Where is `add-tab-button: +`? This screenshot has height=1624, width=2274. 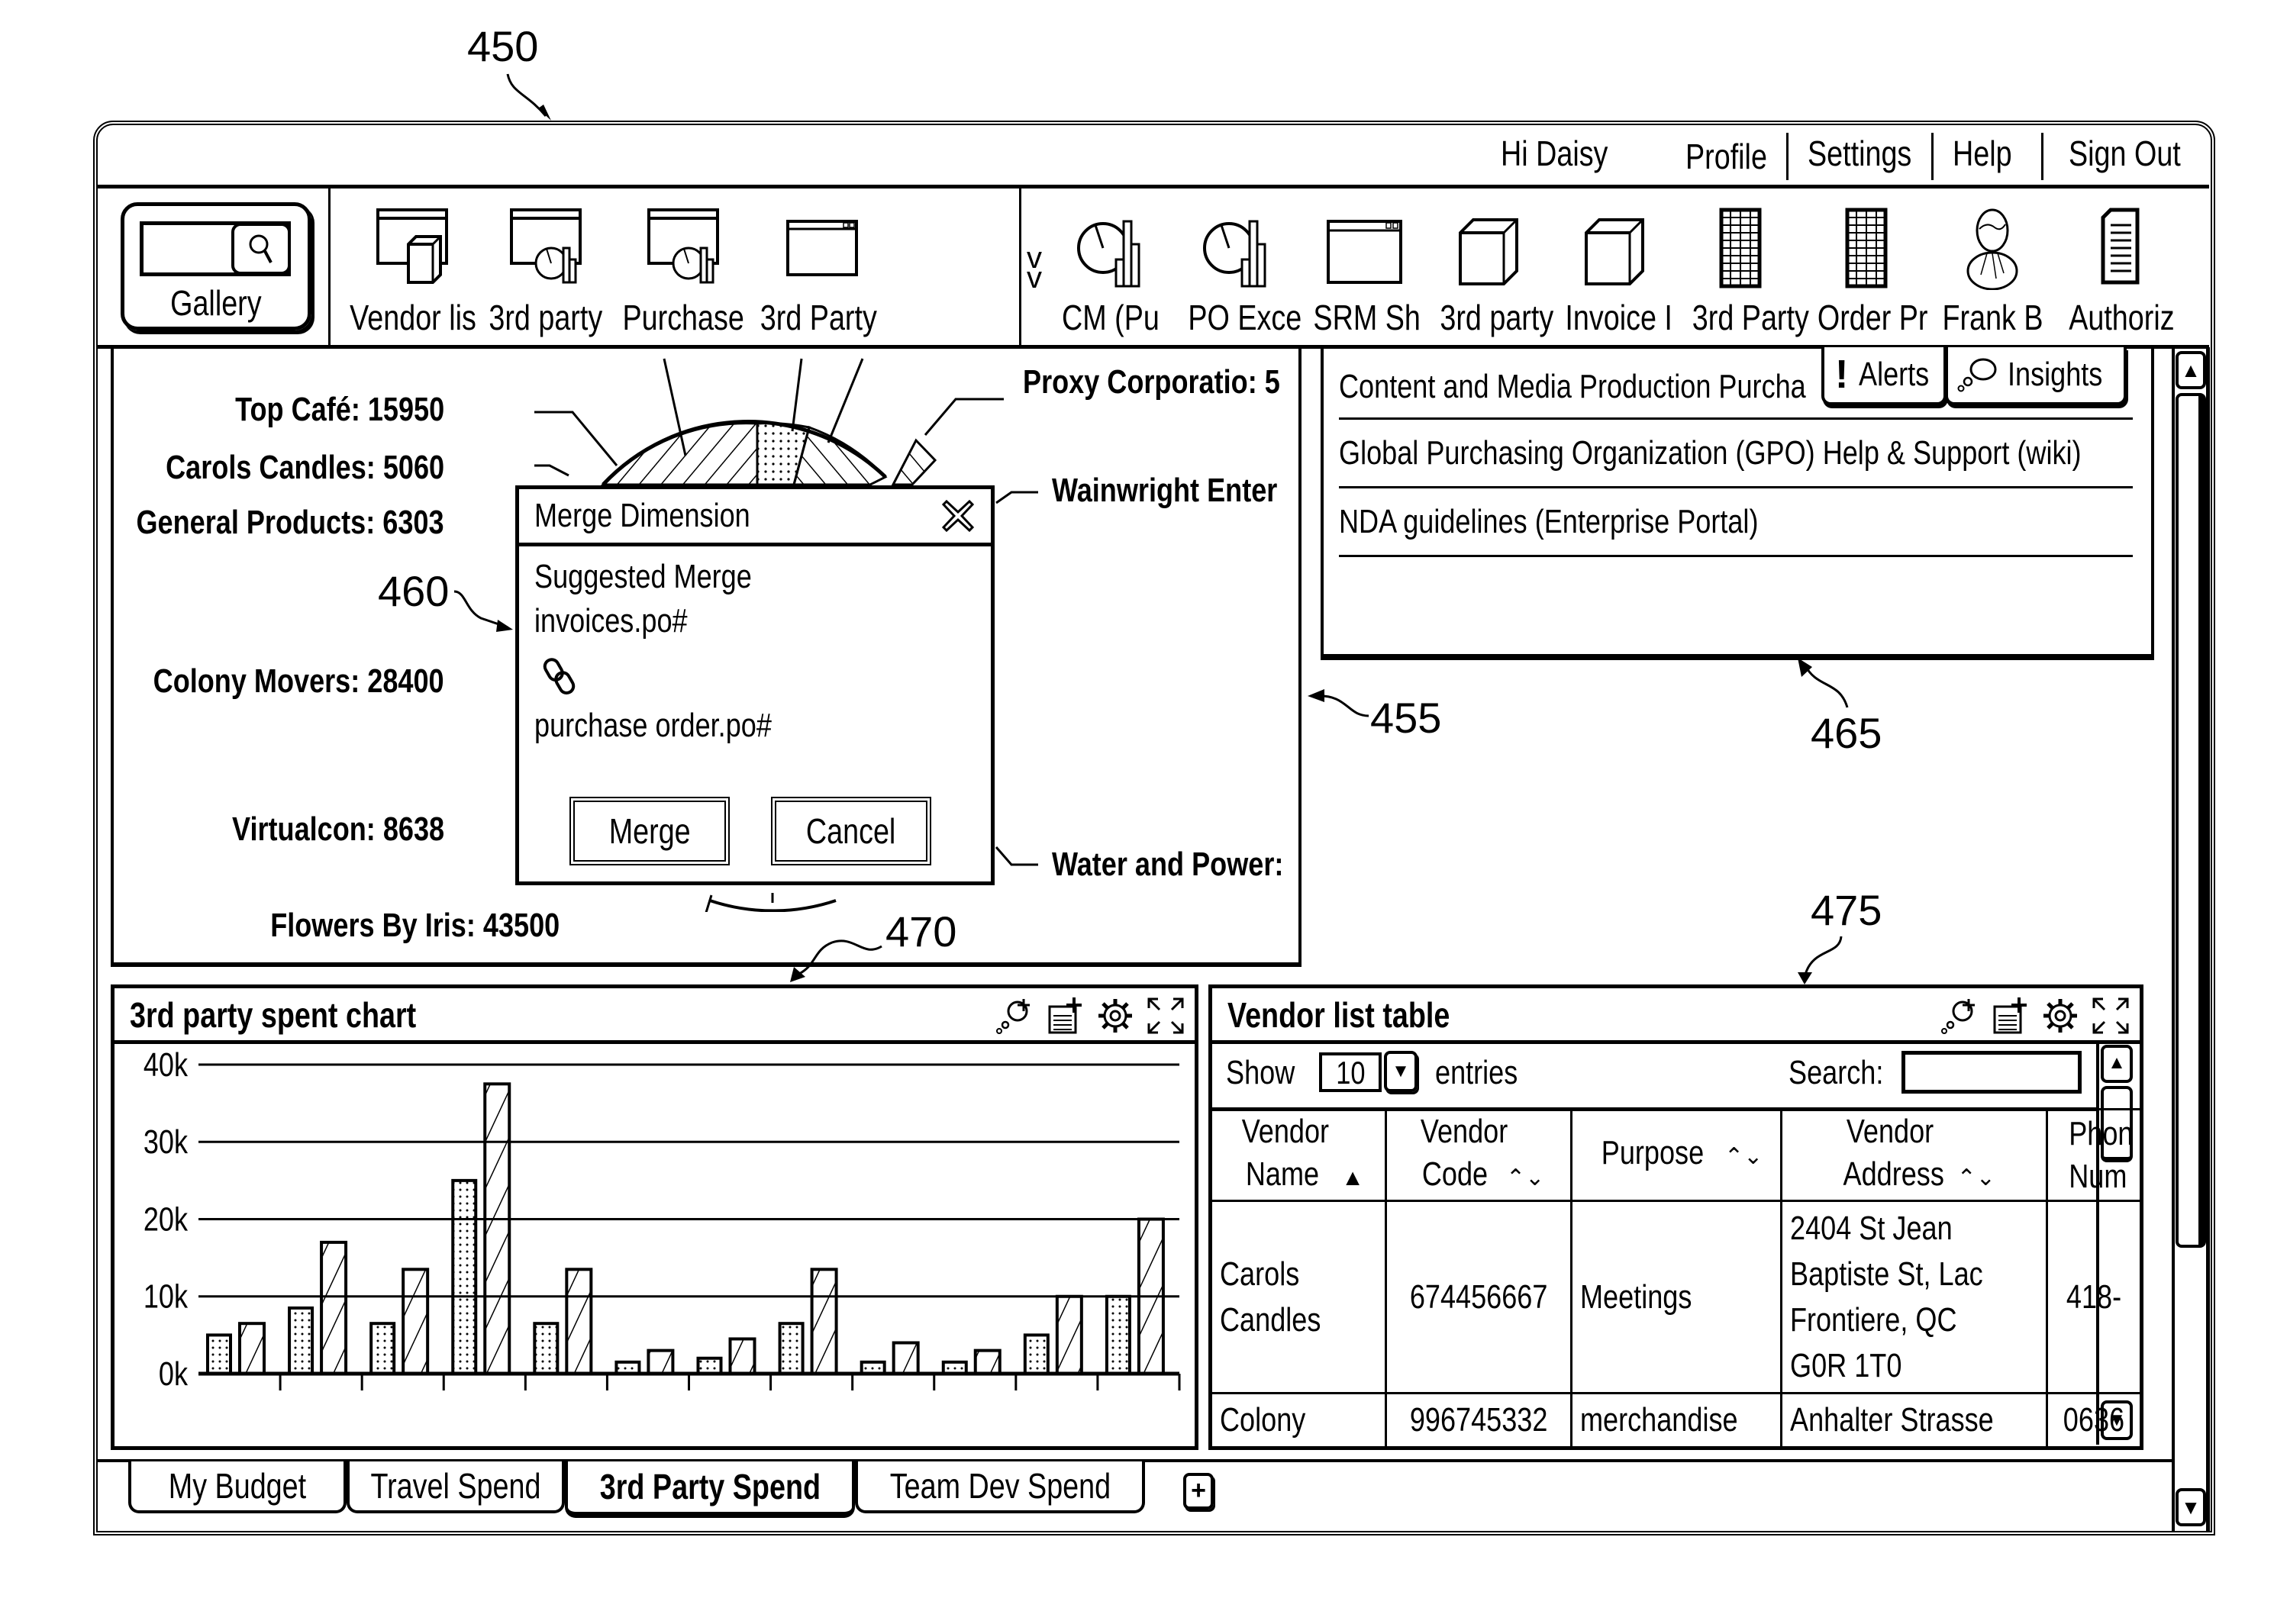
add-tab-button: + is located at coordinates (1198, 1491).